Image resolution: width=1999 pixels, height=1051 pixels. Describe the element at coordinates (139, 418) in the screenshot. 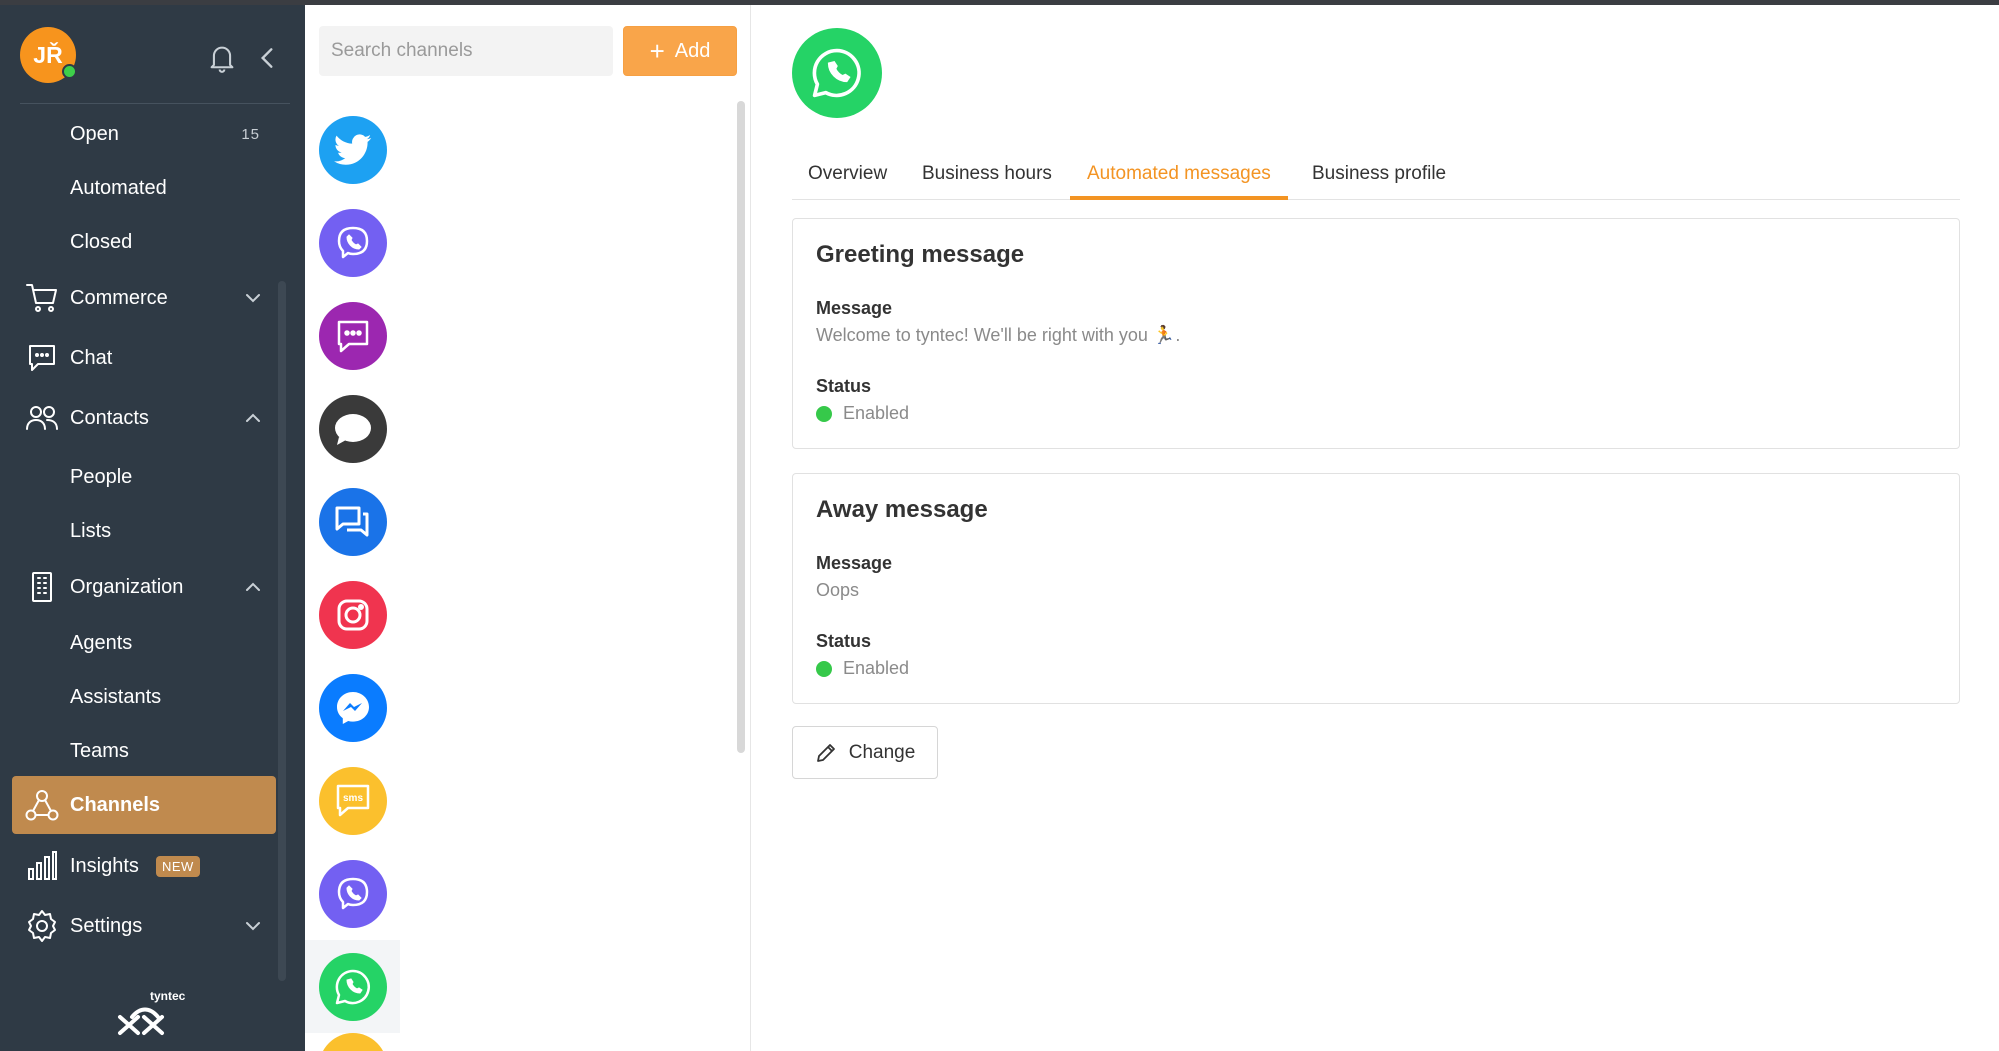

I see `sidebar-item-contacts: Contacts` at that location.